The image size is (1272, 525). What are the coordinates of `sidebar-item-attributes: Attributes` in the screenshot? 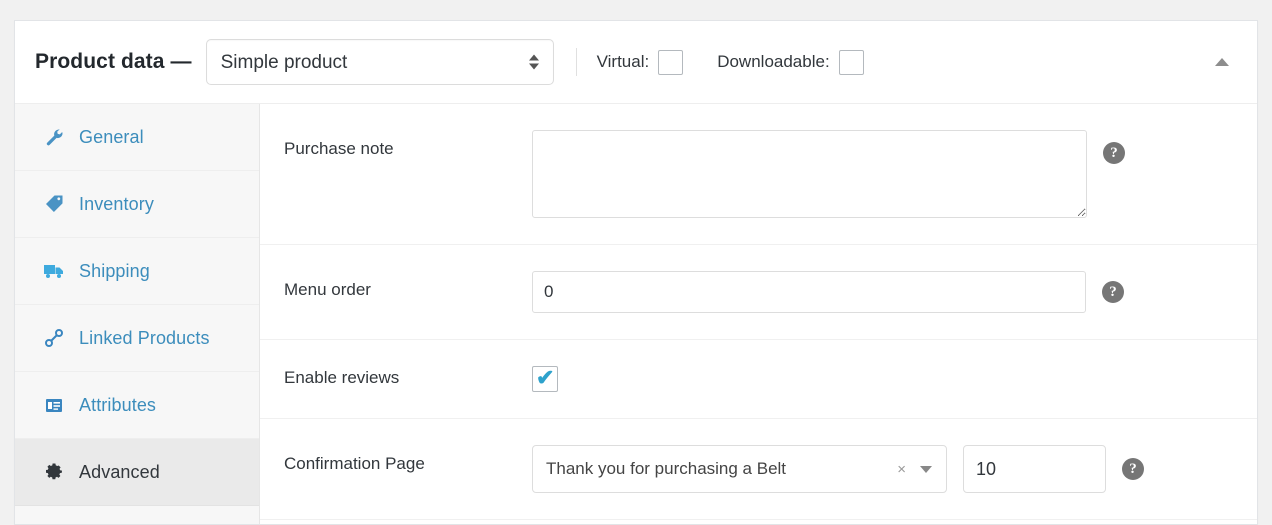 It's located at (137, 405).